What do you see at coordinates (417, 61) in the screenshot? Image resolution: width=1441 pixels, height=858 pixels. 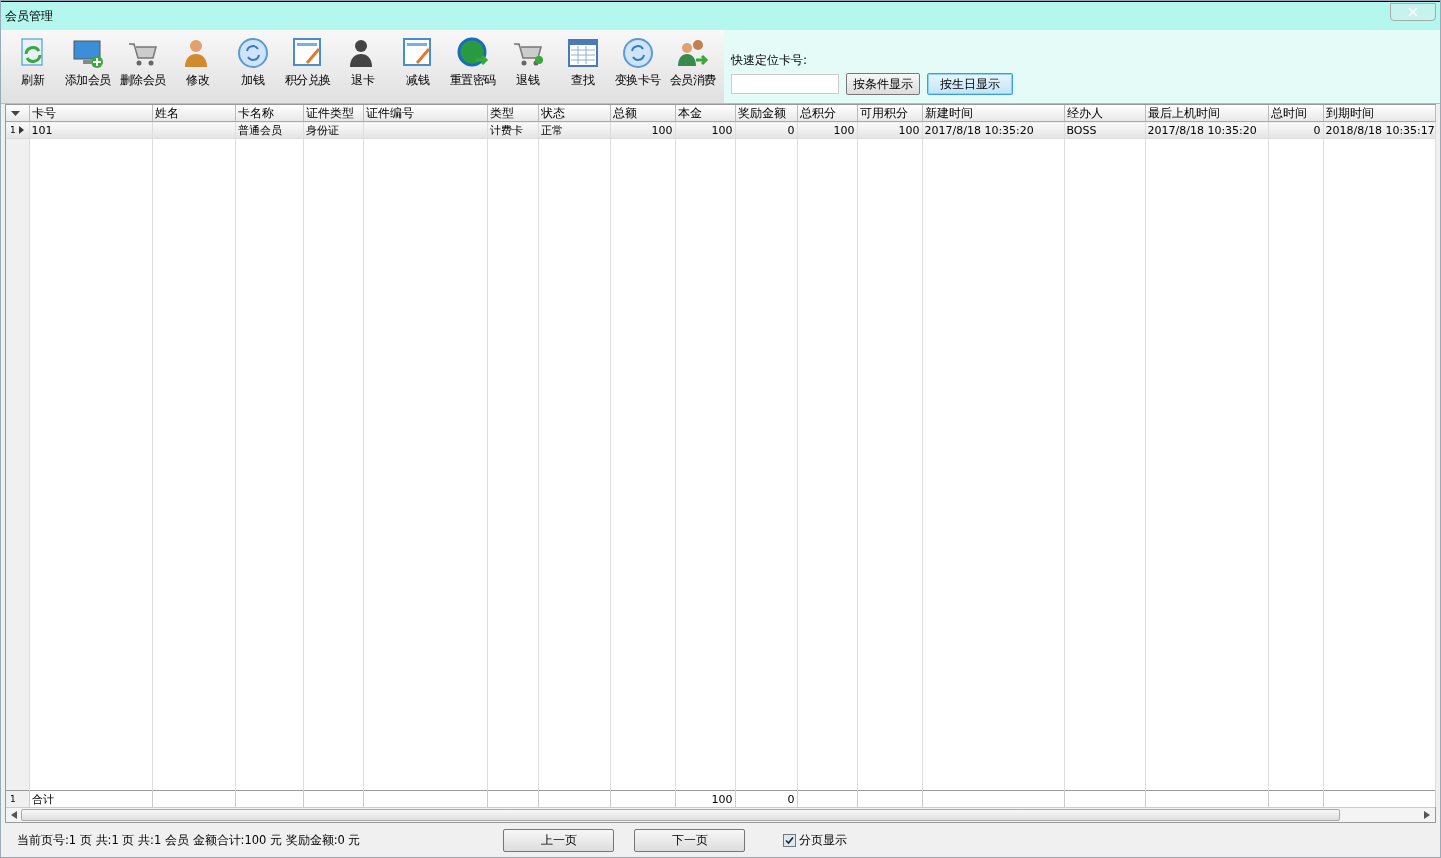 I see `toolbar-button: 减钱` at bounding box center [417, 61].